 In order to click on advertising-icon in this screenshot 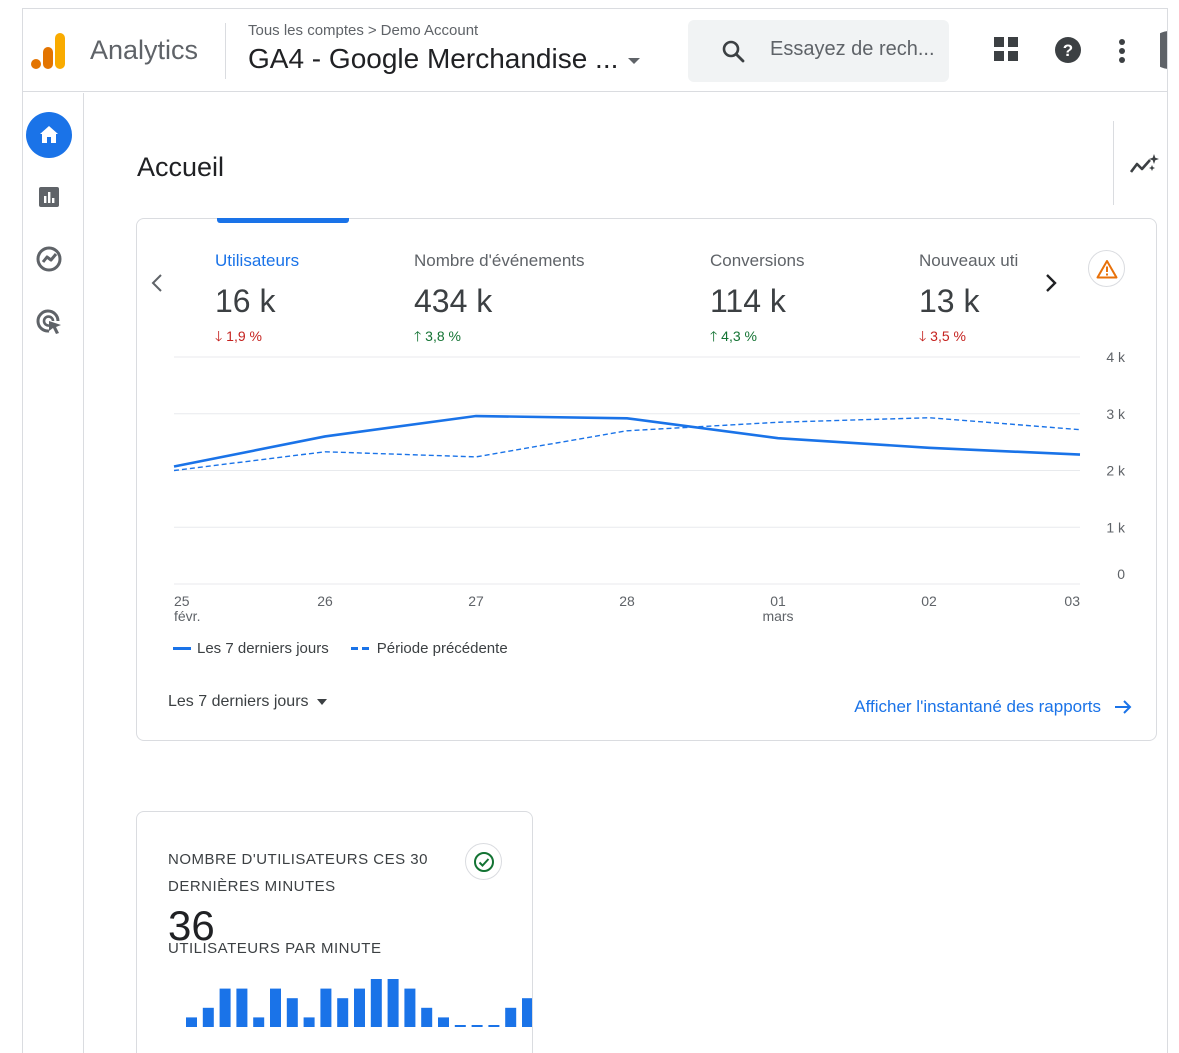, I will do `click(48, 321)`.